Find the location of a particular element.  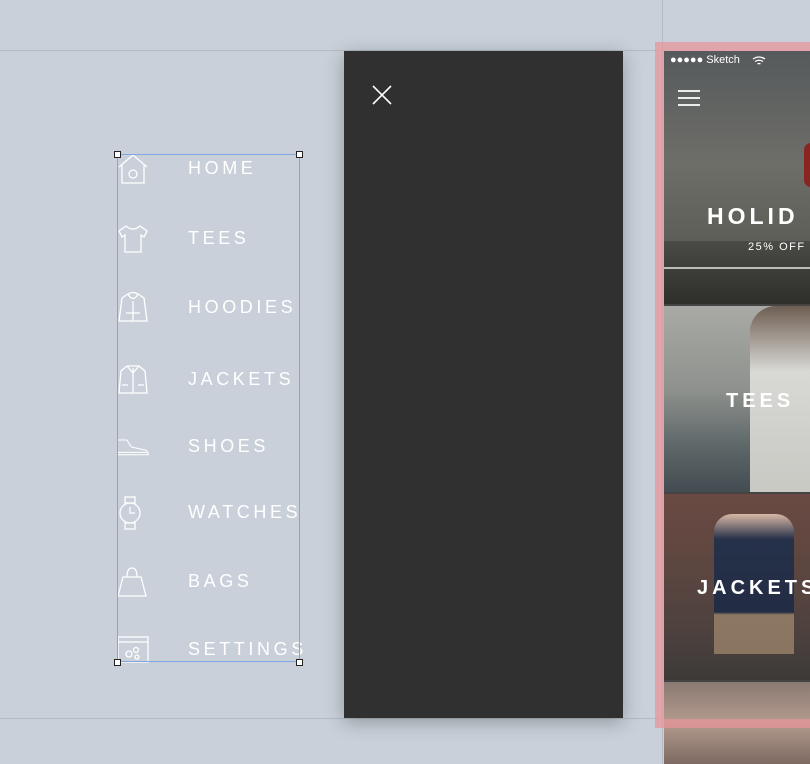

hamburger-menu-icon is located at coordinates (689, 98).